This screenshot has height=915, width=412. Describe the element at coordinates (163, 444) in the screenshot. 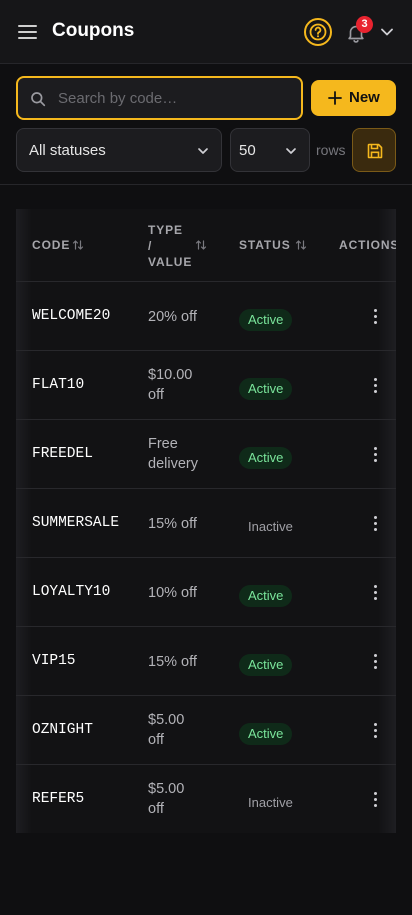

I see `coupon-value-line: Free` at that location.